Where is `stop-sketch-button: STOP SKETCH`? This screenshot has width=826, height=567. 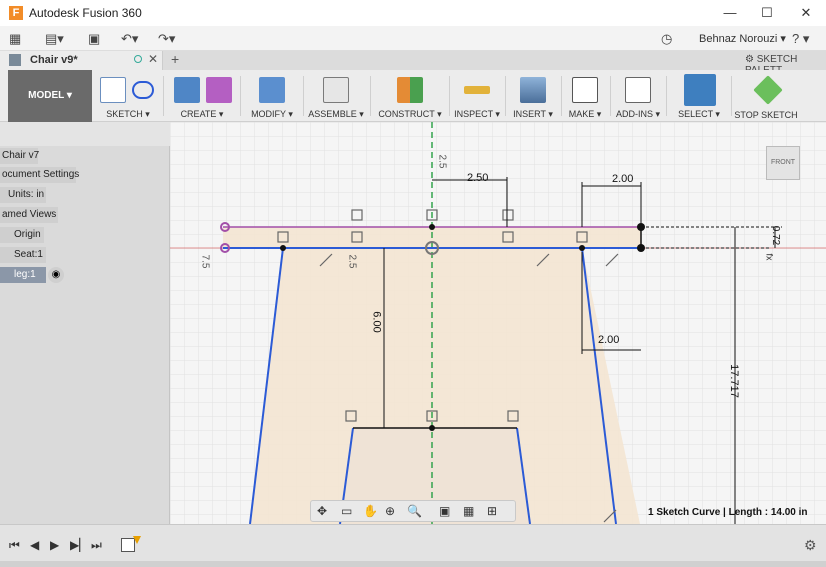 stop-sketch-button: STOP SKETCH is located at coordinates (766, 96).